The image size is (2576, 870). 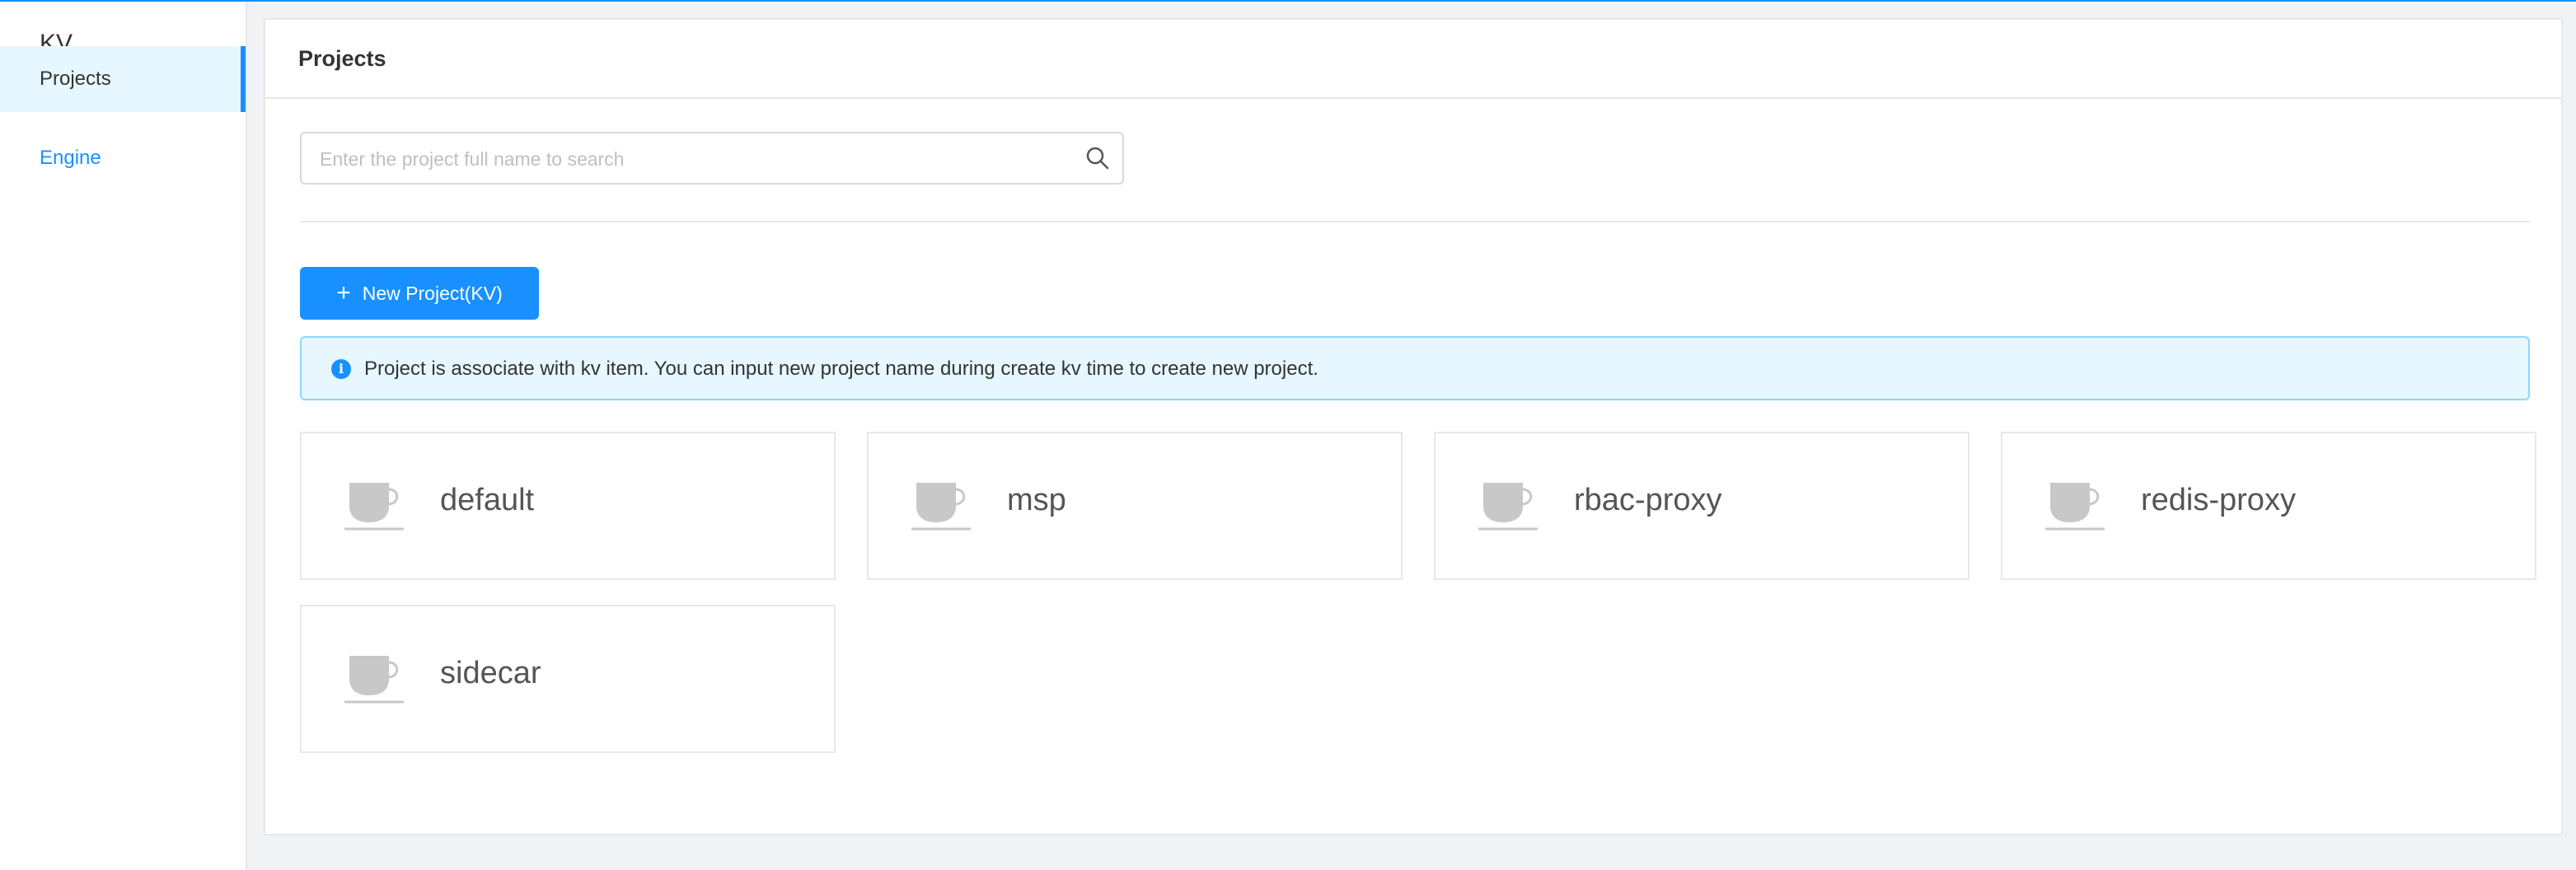 What do you see at coordinates (1648, 500) in the screenshot?
I see `project-name: rbac-proxy` at bounding box center [1648, 500].